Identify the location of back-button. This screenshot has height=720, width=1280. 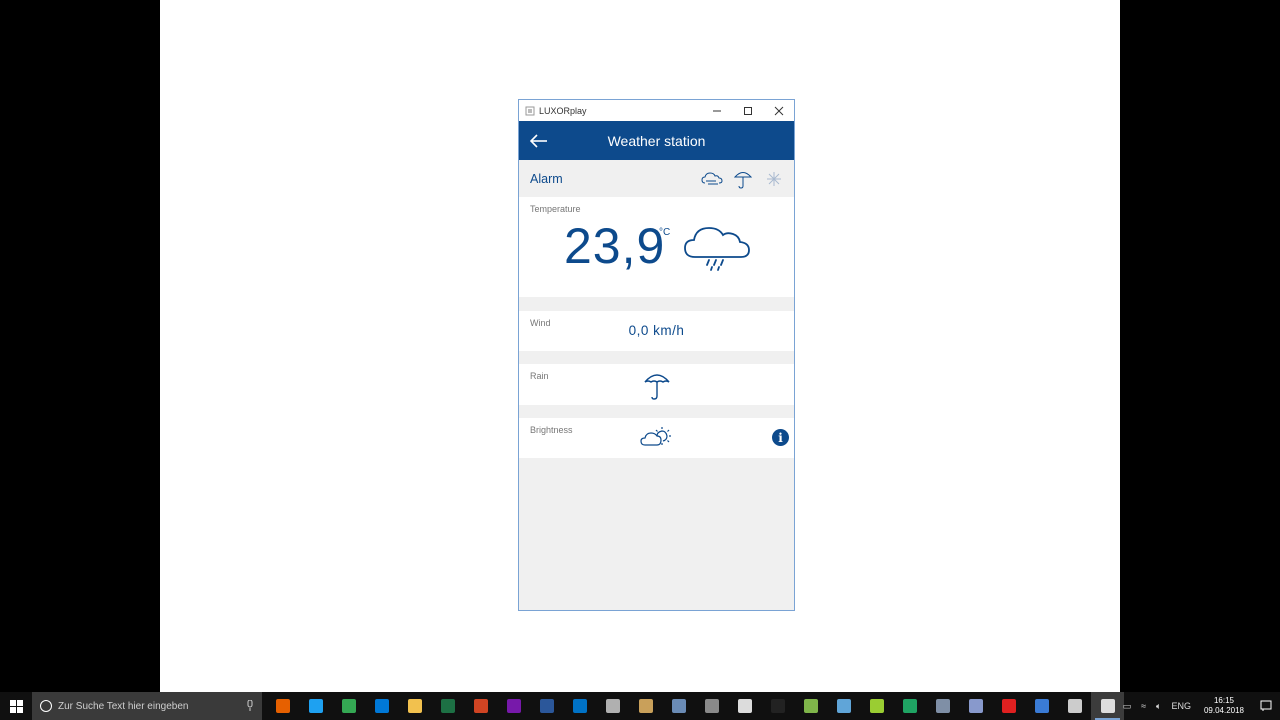
(539, 141).